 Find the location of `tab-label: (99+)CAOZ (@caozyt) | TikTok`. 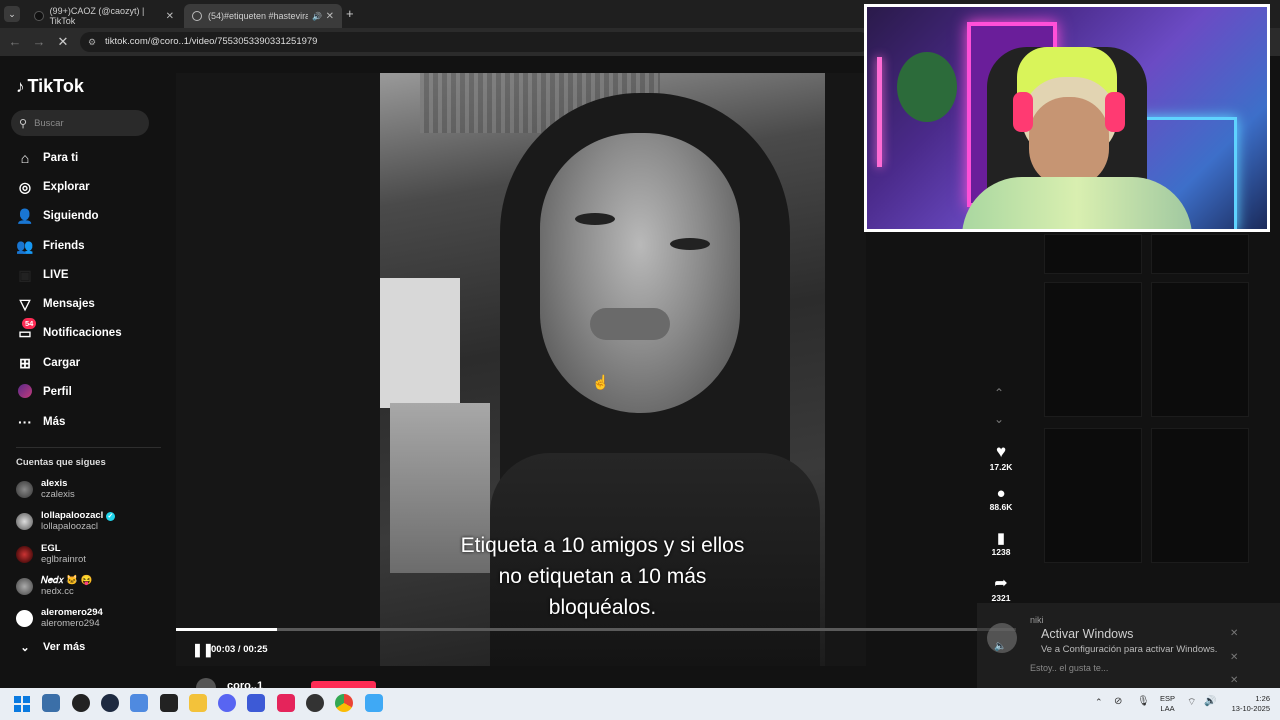

tab-label: (99+)CAOZ (@caozyt) | TikTok is located at coordinates (97, 16).